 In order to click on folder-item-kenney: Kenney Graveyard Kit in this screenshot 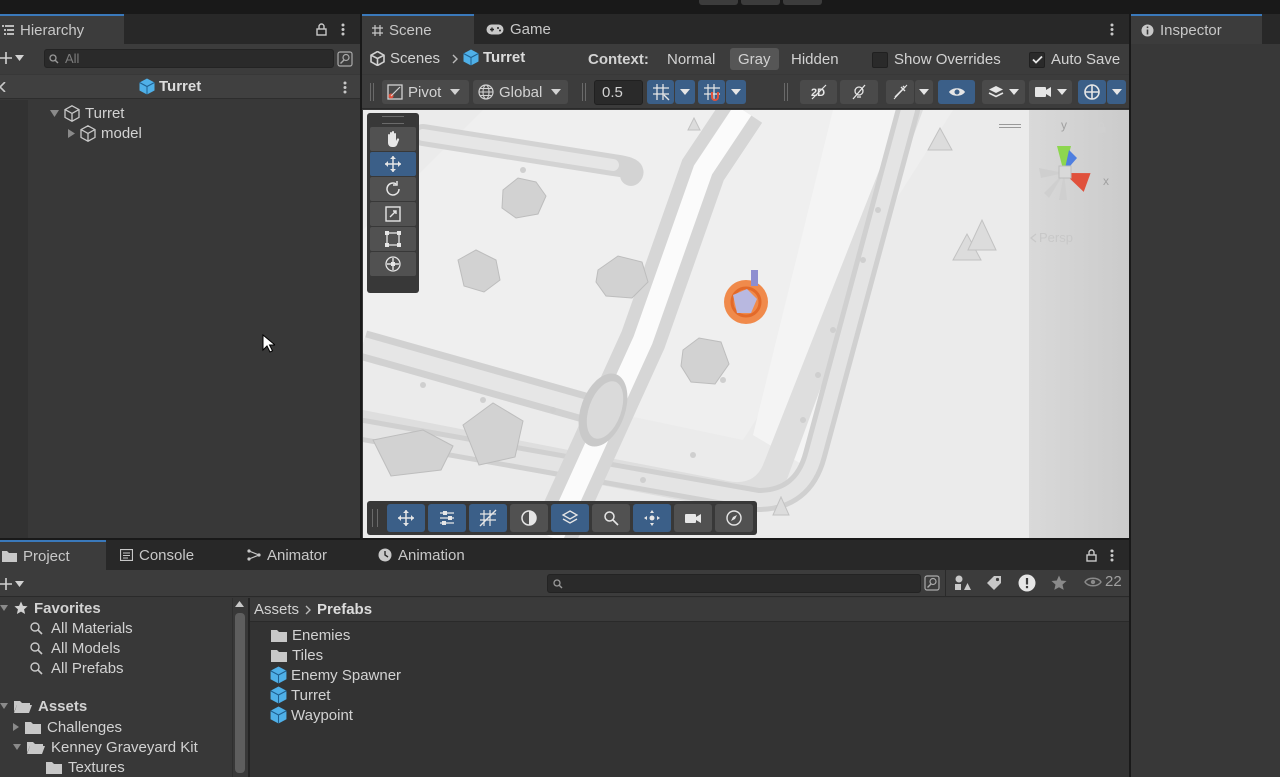, I will do `click(105, 747)`.